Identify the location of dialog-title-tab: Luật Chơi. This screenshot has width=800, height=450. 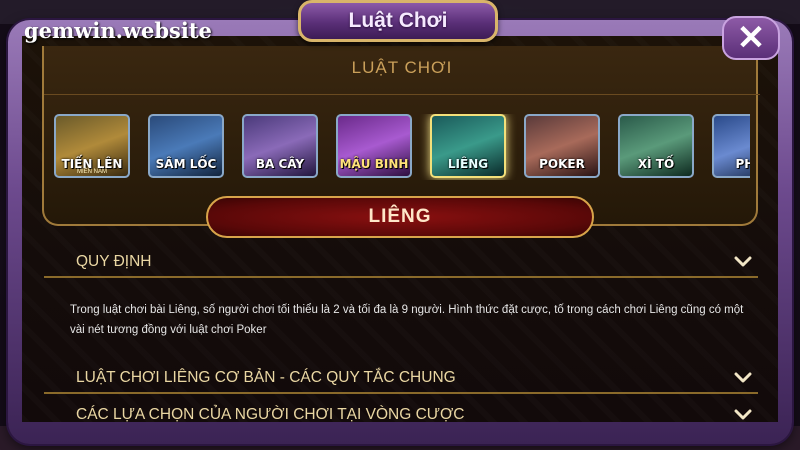
(398, 21).